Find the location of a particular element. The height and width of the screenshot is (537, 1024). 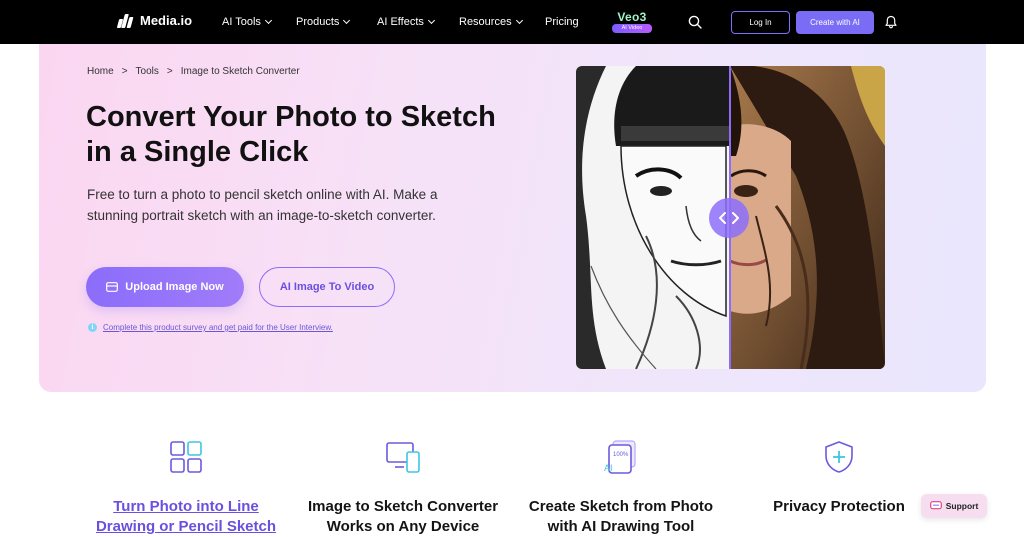

login-button: Log In is located at coordinates (760, 22).